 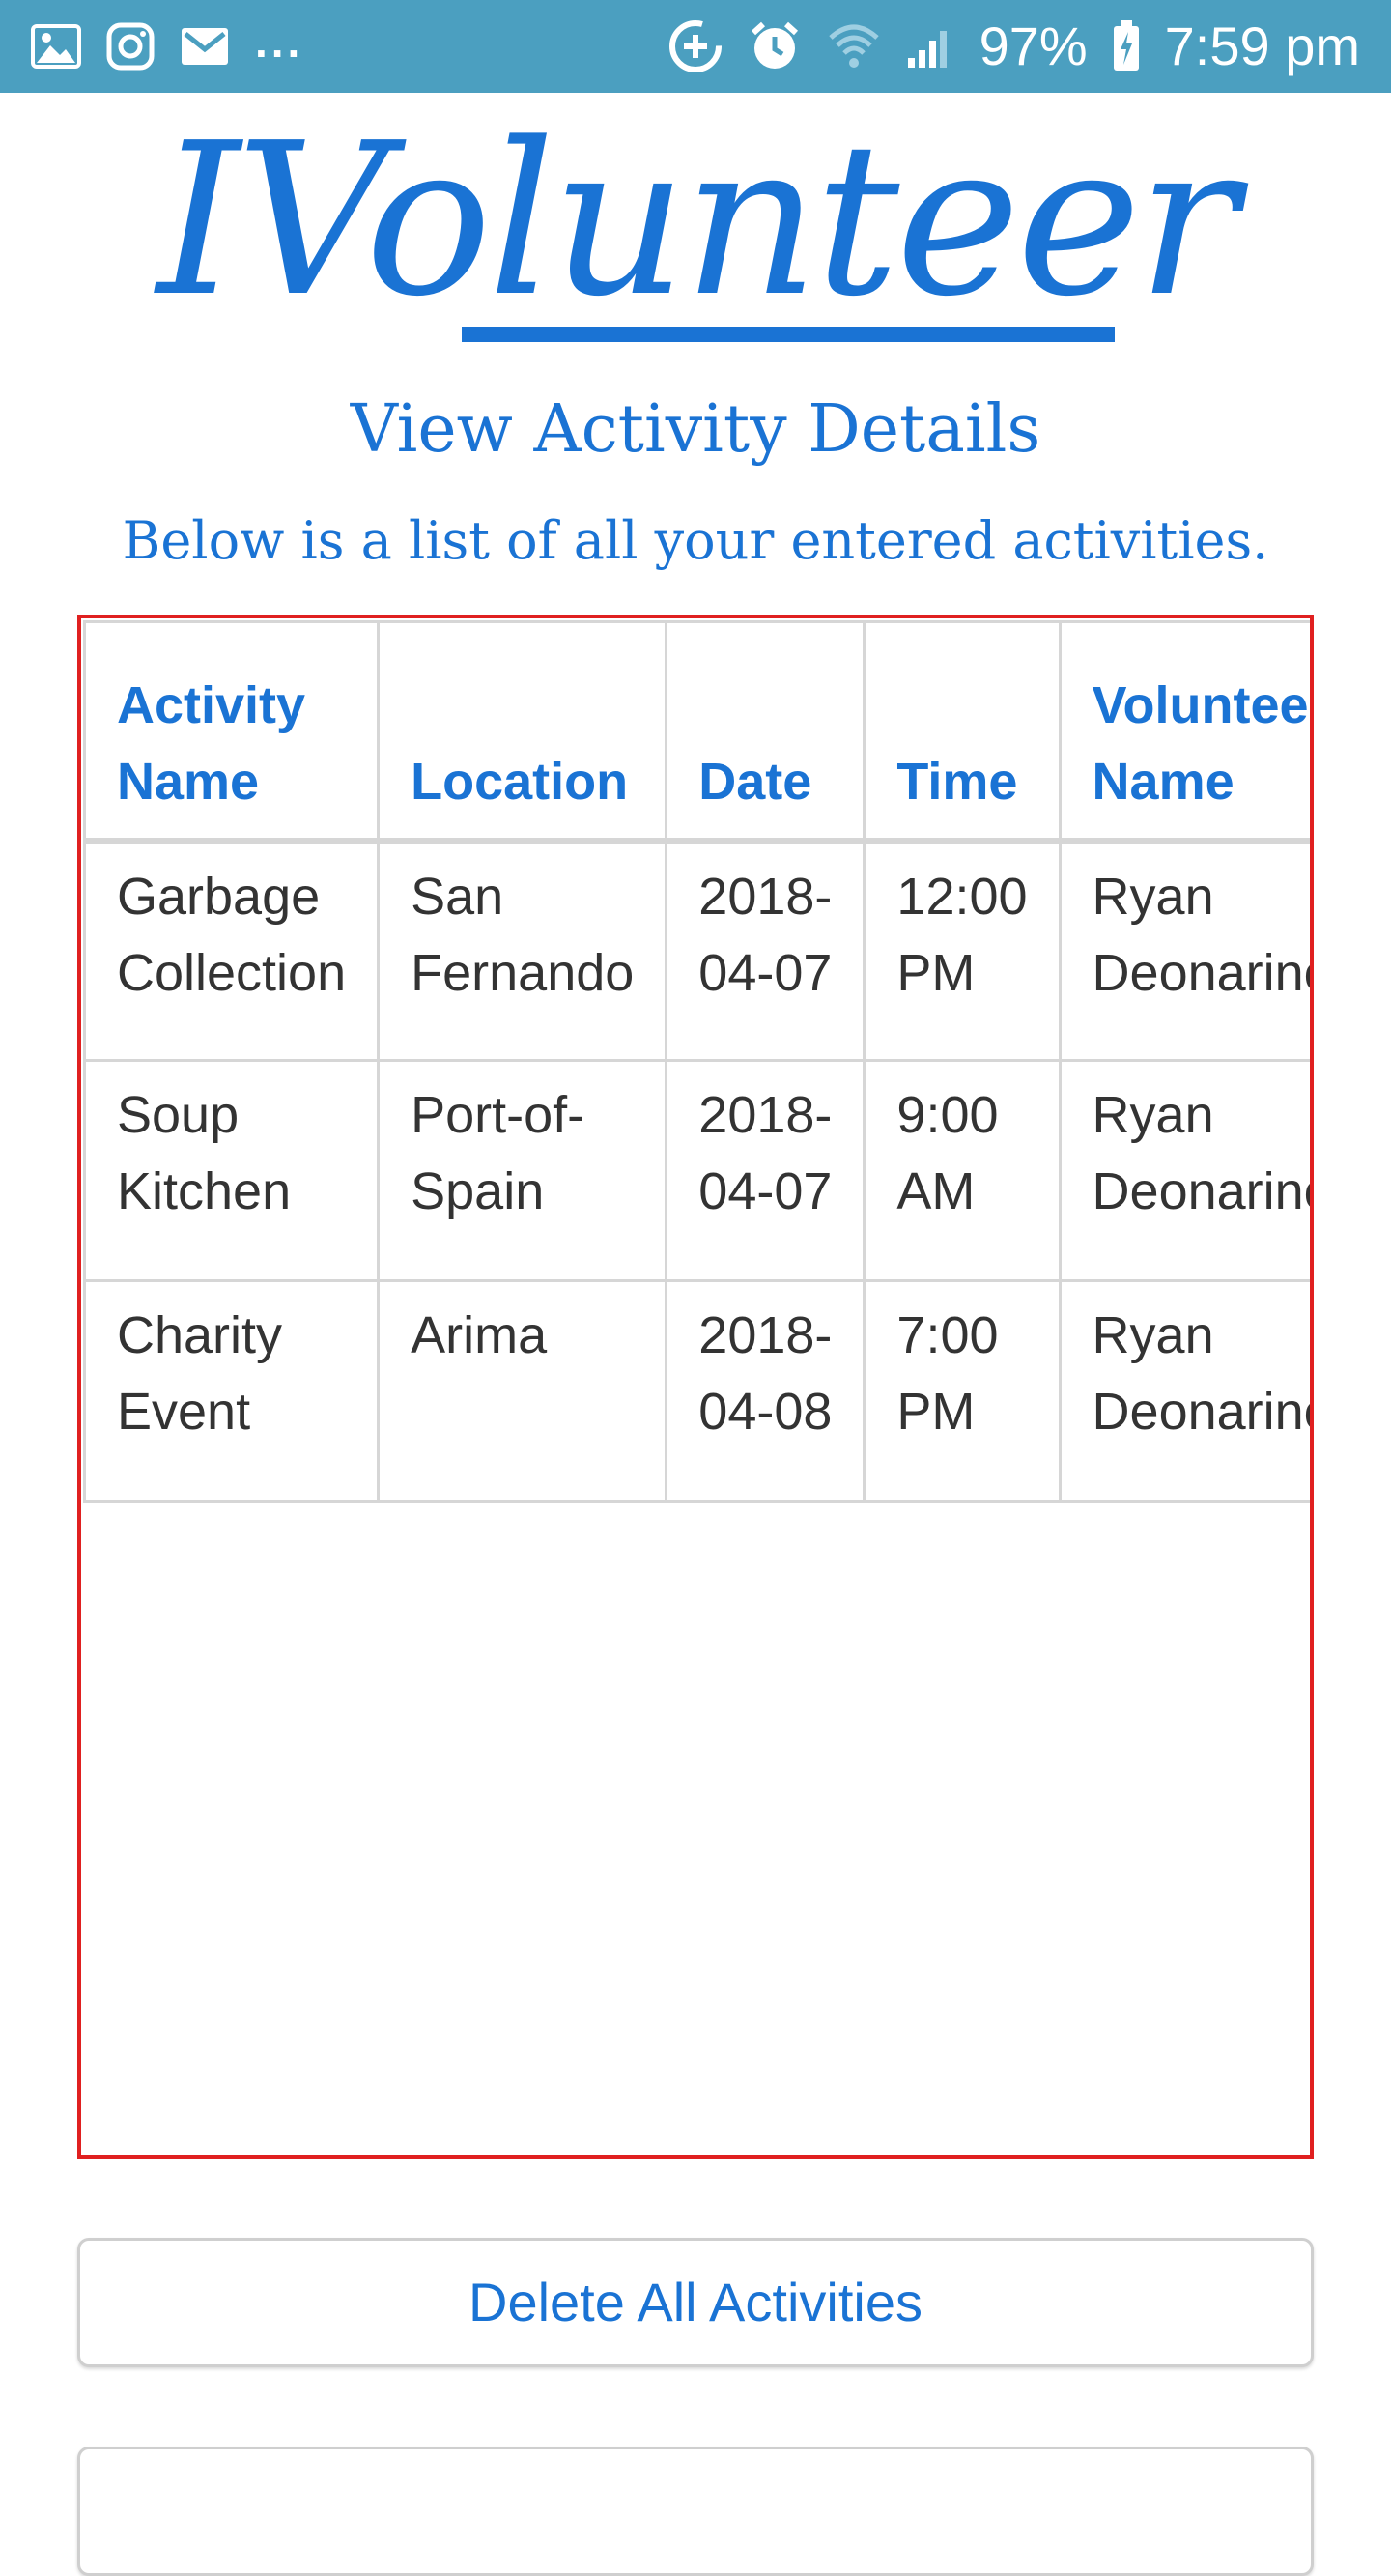 What do you see at coordinates (775, 46) in the screenshot?
I see `alarm-icon` at bounding box center [775, 46].